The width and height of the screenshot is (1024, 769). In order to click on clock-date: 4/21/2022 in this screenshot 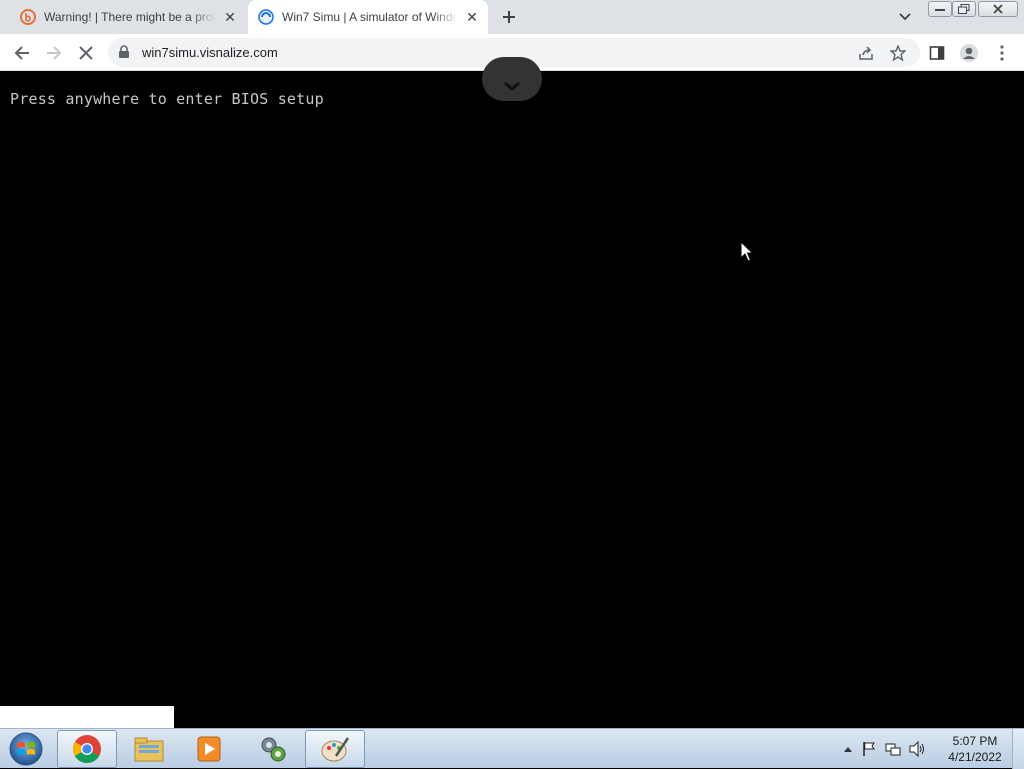, I will do `click(975, 757)`.